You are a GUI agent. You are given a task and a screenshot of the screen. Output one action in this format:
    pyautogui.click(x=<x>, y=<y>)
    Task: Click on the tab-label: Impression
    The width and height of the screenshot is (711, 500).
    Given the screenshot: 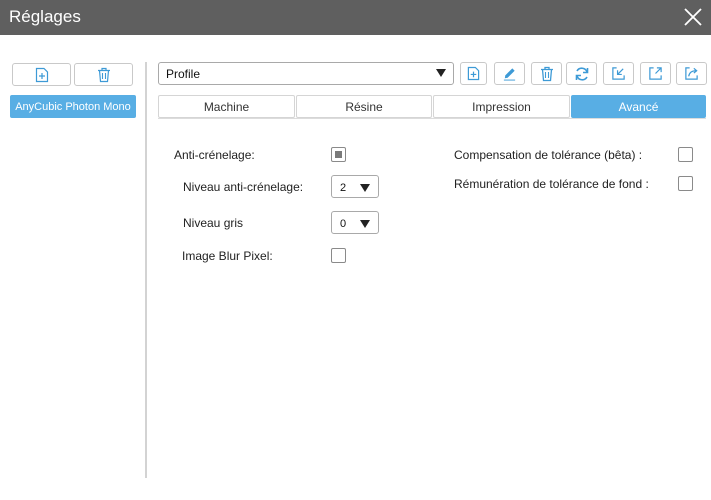 What is the action you would take?
    pyautogui.click(x=501, y=106)
    